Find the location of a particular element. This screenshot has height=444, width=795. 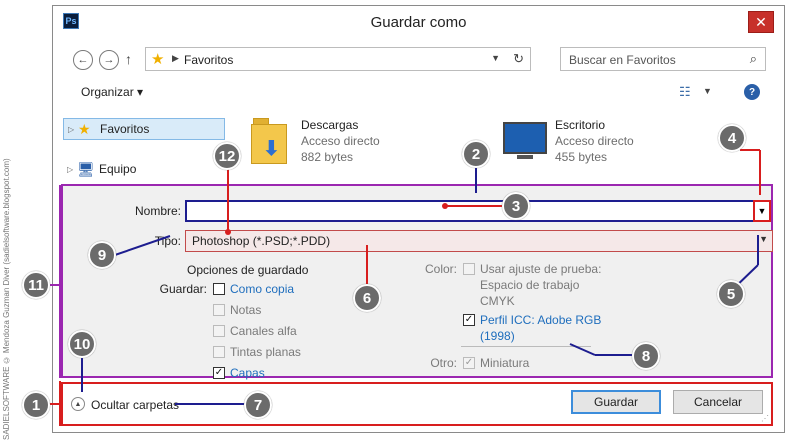

thumbnail-label: Miniatura is located at coordinates (505, 363).